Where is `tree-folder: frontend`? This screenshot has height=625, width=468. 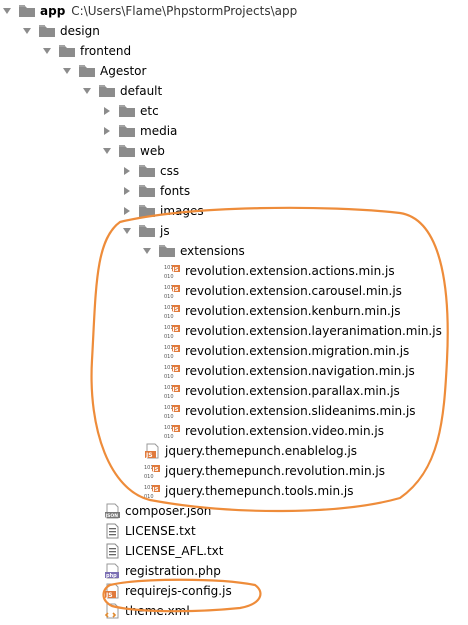
tree-folder: frontend is located at coordinates (86, 51).